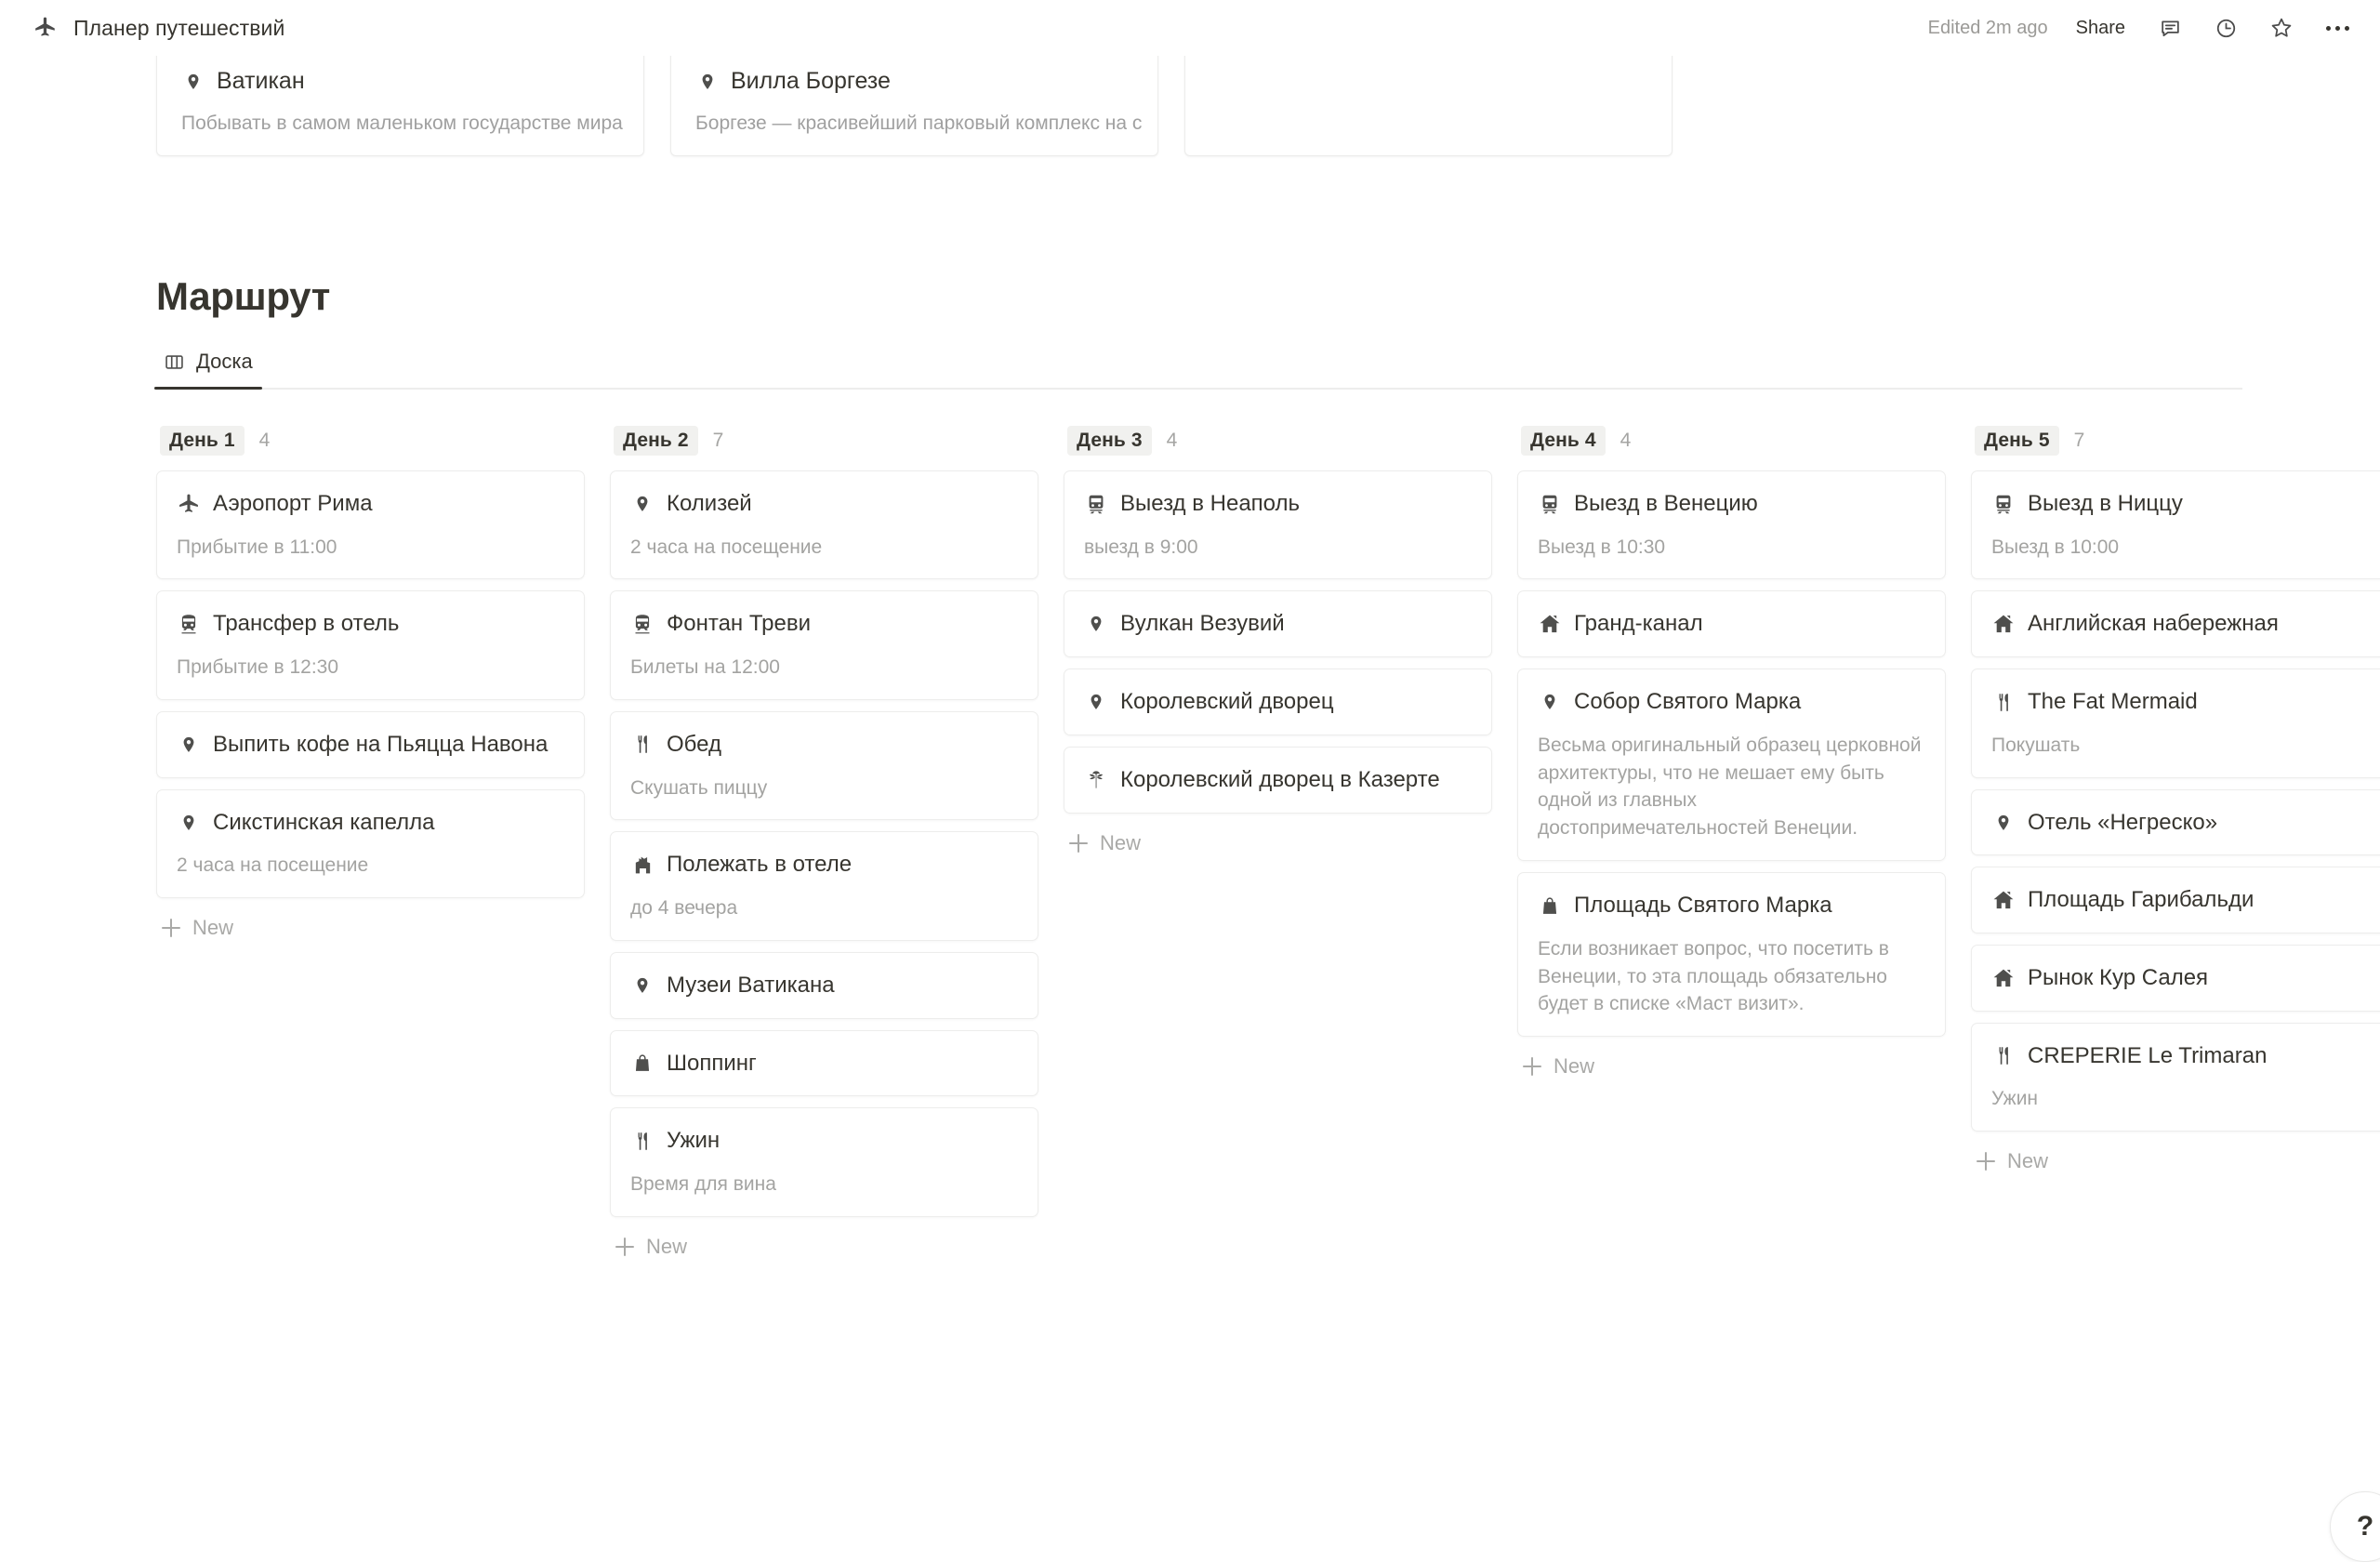 Image resolution: width=2380 pixels, height=1562 pixels. Describe the element at coordinates (2175, 440) in the screenshot. I see `column-header: День 5 7` at that location.